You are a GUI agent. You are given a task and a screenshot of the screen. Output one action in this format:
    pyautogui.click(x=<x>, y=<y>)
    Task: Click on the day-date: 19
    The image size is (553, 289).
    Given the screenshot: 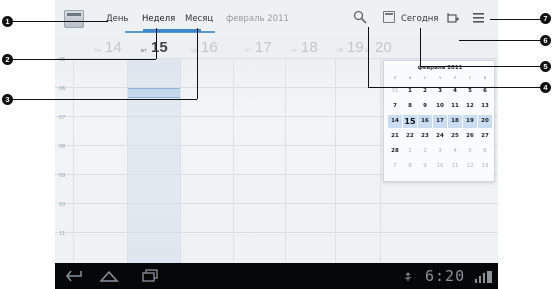 What is the action you would take?
    pyautogui.click(x=355, y=47)
    